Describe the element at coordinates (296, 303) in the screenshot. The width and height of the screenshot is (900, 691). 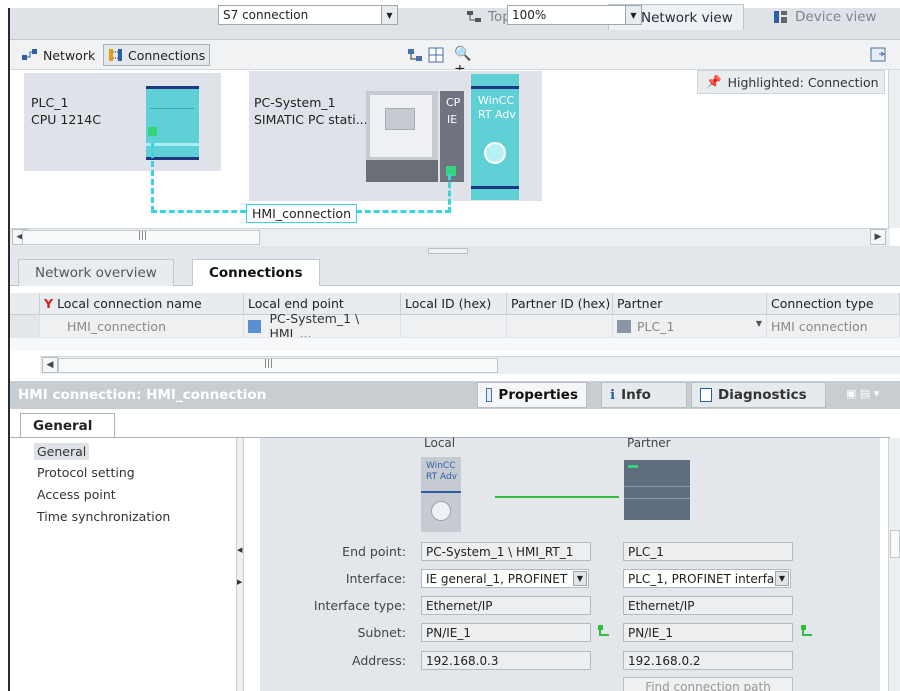
I see `column-label: Local end point` at that location.